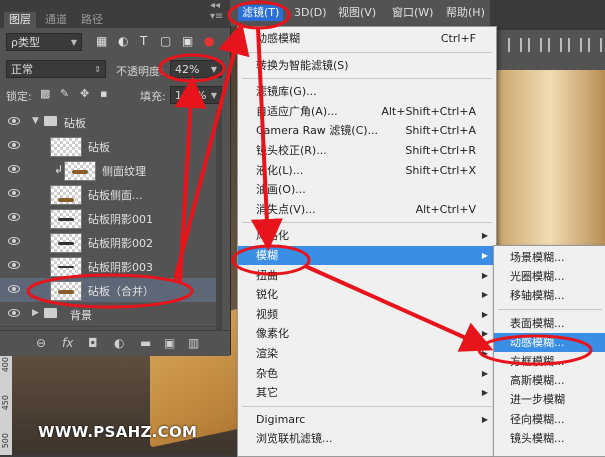 The height and width of the screenshot is (457, 605). What do you see at coordinates (165, 41) in the screenshot?
I see `shape-filter-icon: ▢` at bounding box center [165, 41].